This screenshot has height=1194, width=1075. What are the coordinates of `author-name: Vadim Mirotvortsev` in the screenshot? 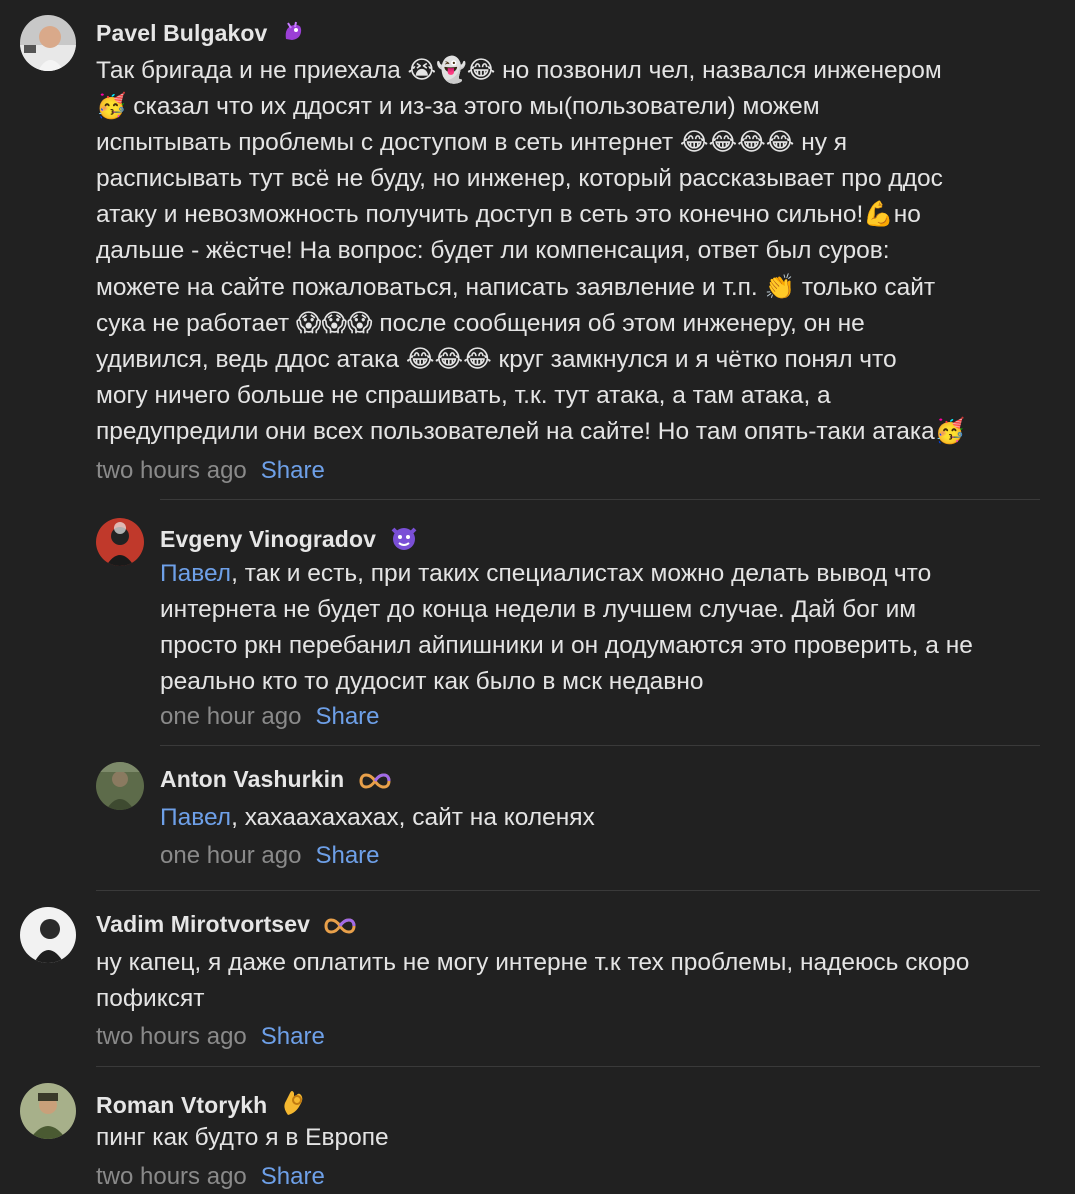 It's located at (227, 926).